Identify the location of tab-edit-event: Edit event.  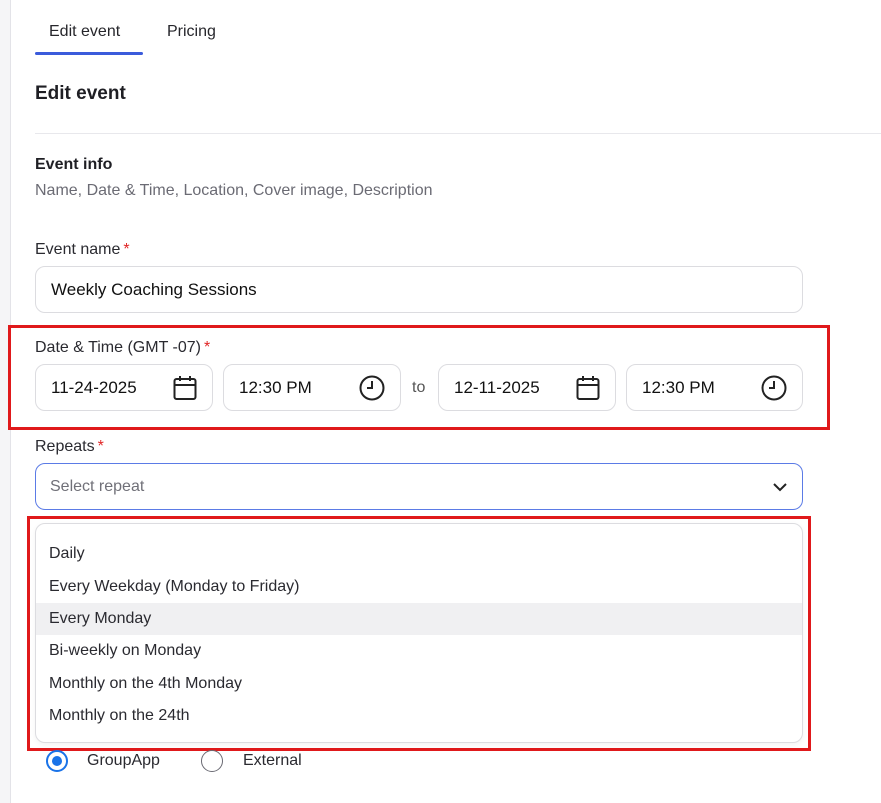
(84, 32).